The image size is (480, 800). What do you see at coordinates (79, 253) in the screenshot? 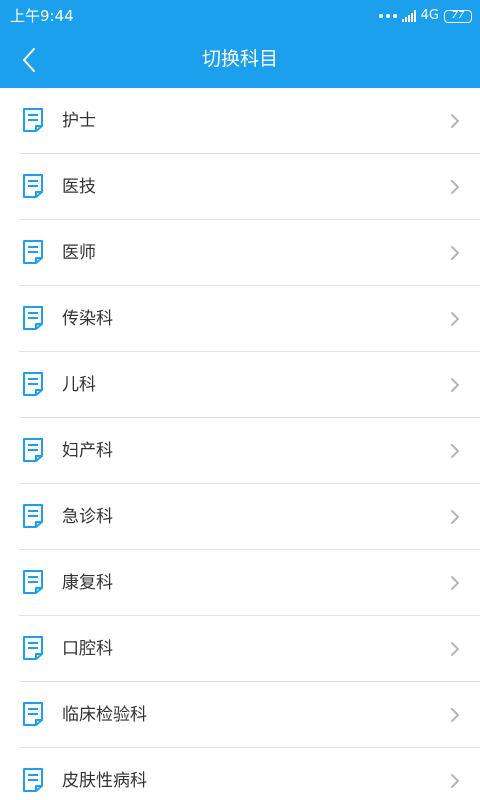
I see `list-item-label: 医师` at bounding box center [79, 253].